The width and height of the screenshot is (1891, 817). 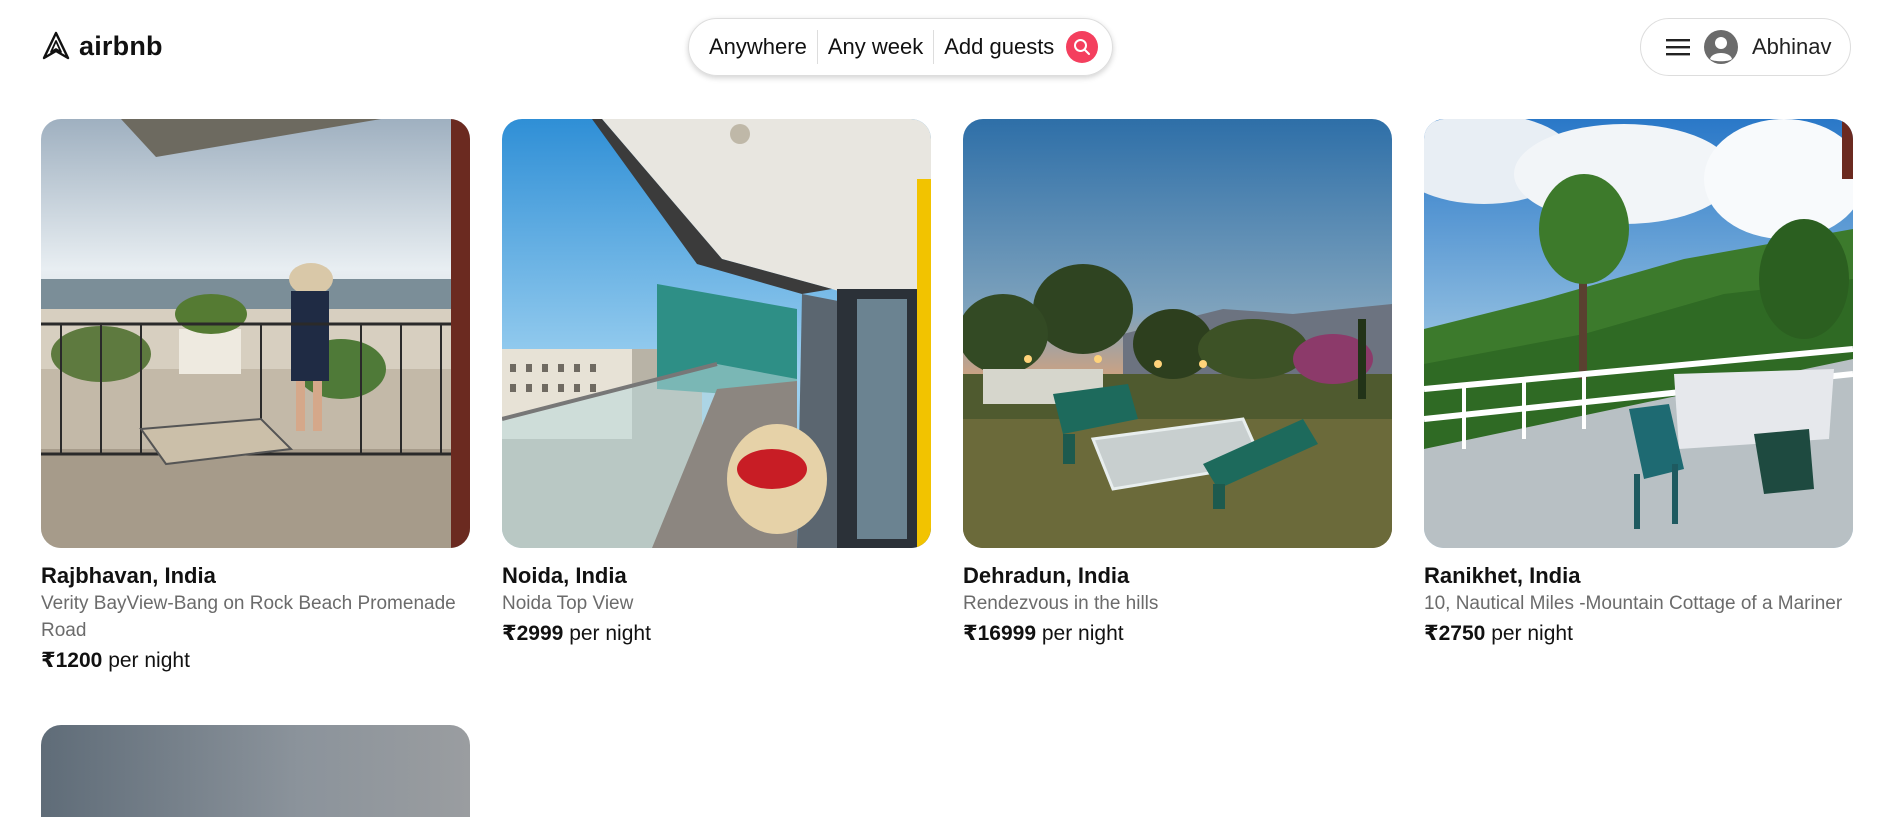 What do you see at coordinates (72, 660) in the screenshot?
I see `price-amount: ₹1200` at bounding box center [72, 660].